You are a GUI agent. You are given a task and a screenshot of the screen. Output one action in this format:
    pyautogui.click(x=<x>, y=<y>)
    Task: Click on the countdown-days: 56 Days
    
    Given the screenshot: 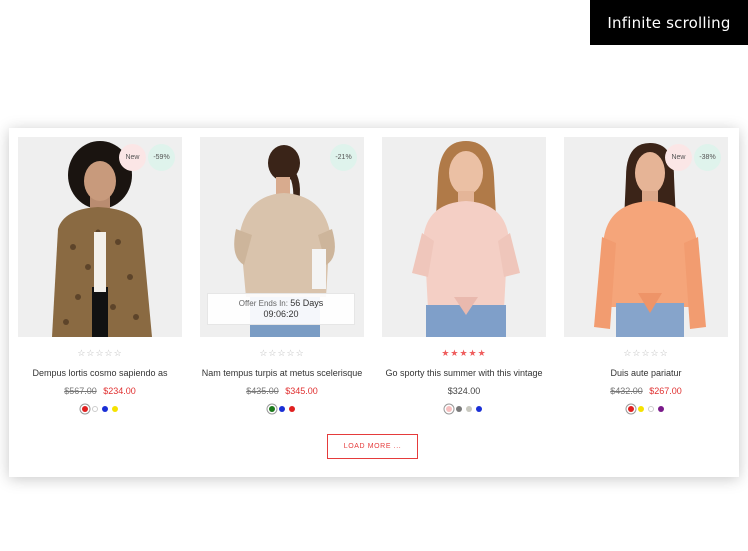 What is the action you would take?
    pyautogui.click(x=307, y=303)
    